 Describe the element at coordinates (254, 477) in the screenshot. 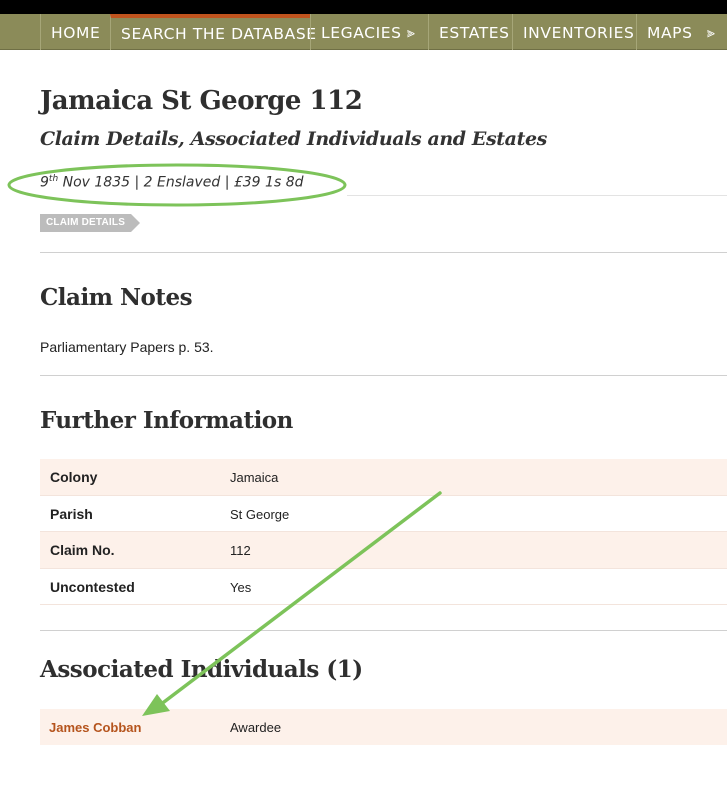

I see `info-value-colony: Jamaica` at that location.